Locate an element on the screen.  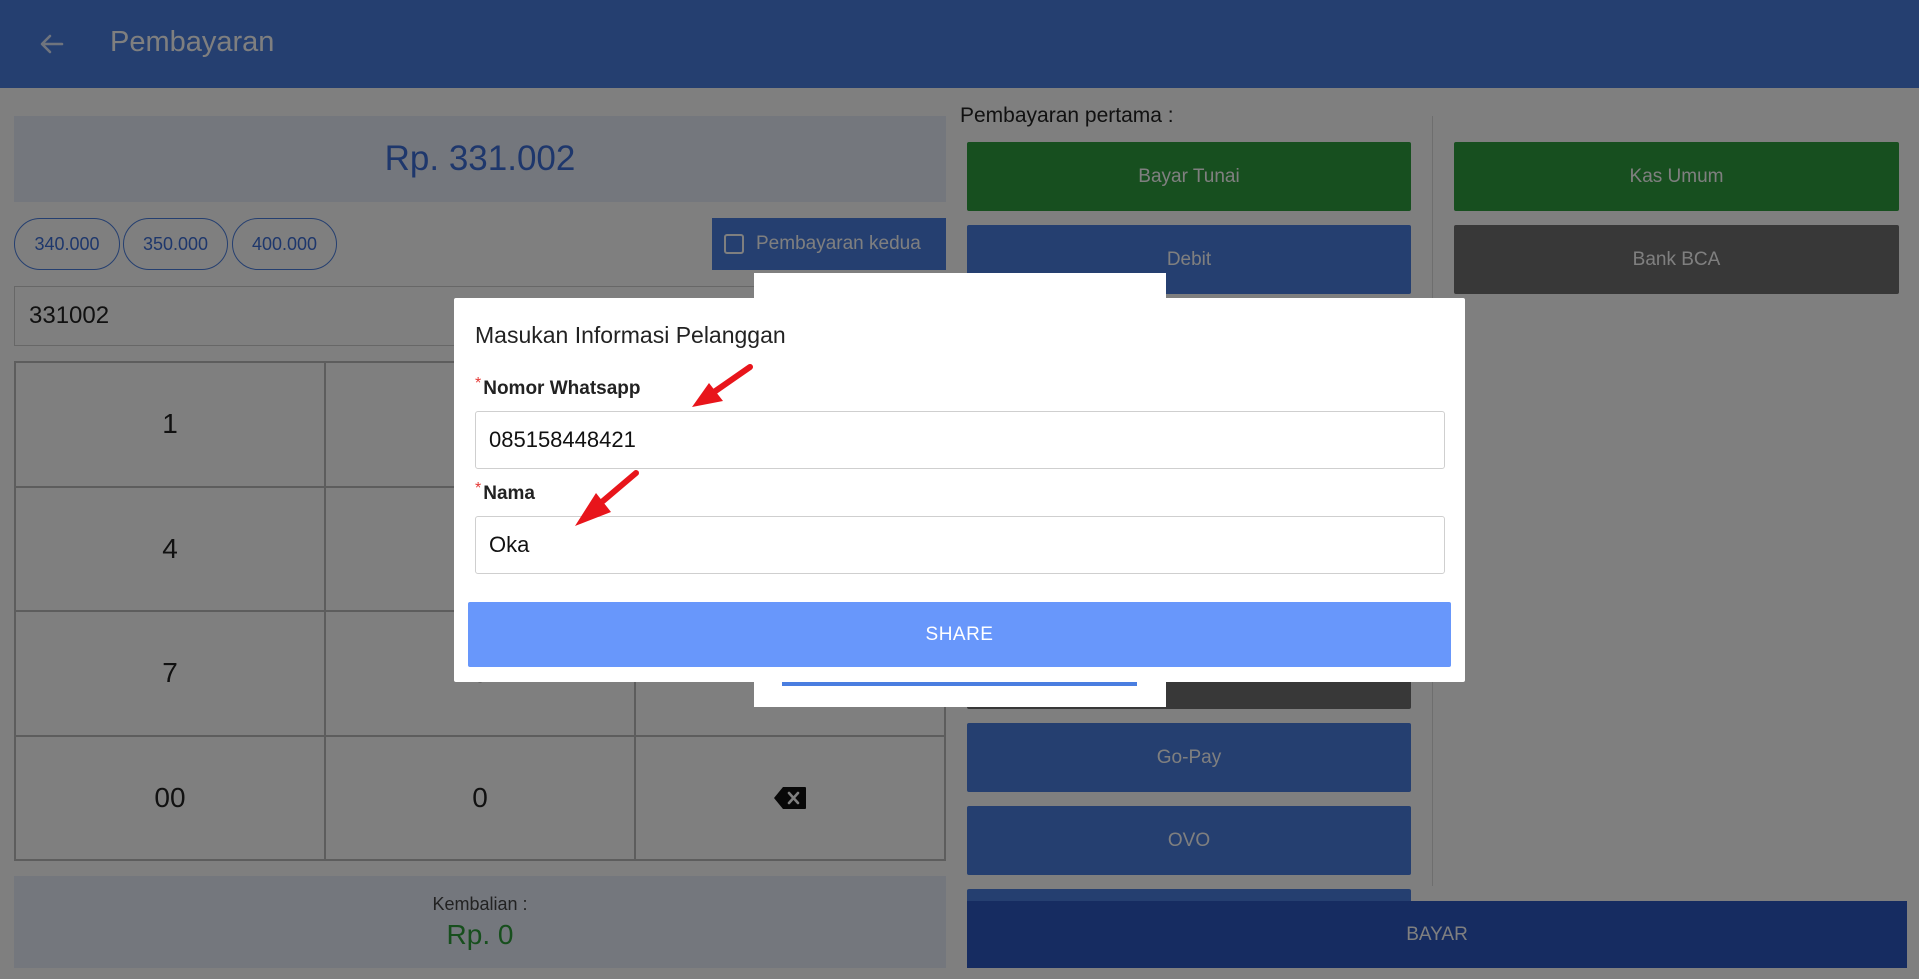
whatsapp-label-text: Nomor Whatsapp is located at coordinates (562, 388).